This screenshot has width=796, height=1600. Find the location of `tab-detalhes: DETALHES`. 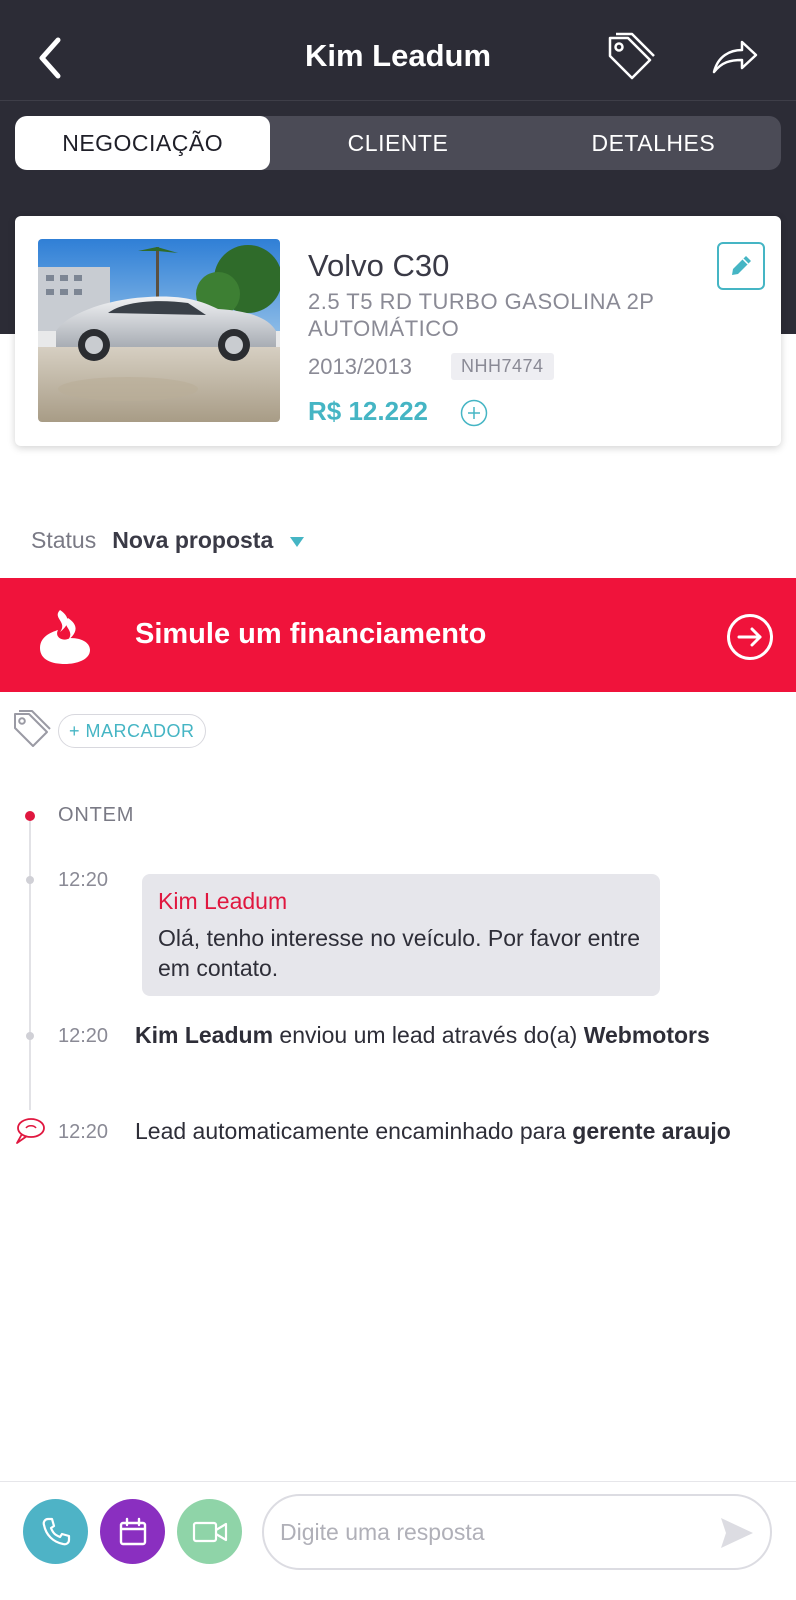

tab-detalhes: DETALHES is located at coordinates (653, 143).